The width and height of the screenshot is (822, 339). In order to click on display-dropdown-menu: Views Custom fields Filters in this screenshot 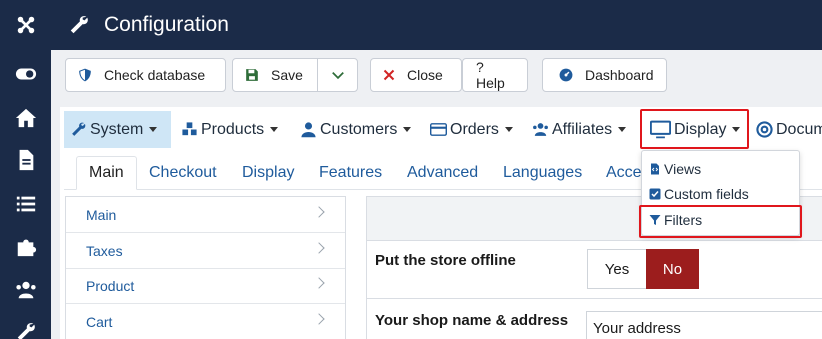, I will do `click(720, 193)`.